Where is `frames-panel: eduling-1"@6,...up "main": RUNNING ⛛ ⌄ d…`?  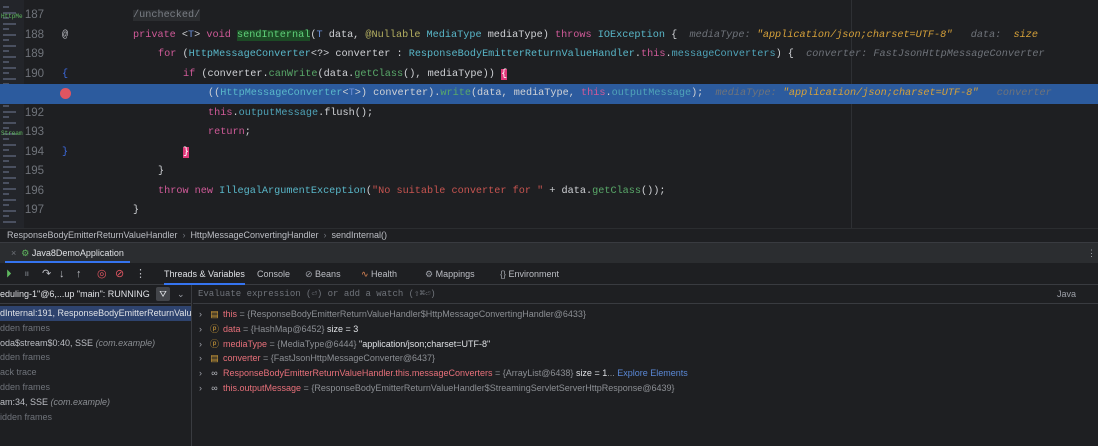 frames-panel: eduling-1"@6,...up "main": RUNNING ⛛ ⌄ d… is located at coordinates (96, 365).